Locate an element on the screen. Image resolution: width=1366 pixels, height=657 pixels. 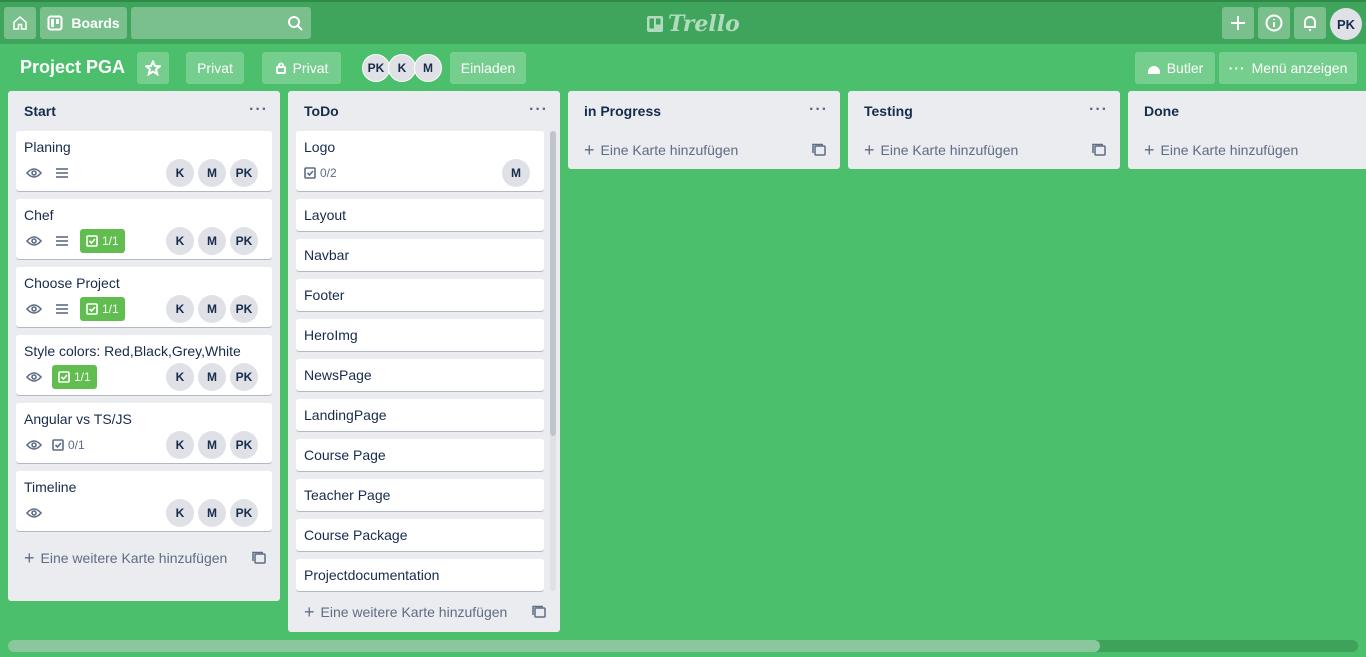
list-header: Testing ··· is located at coordinates (984, 111).